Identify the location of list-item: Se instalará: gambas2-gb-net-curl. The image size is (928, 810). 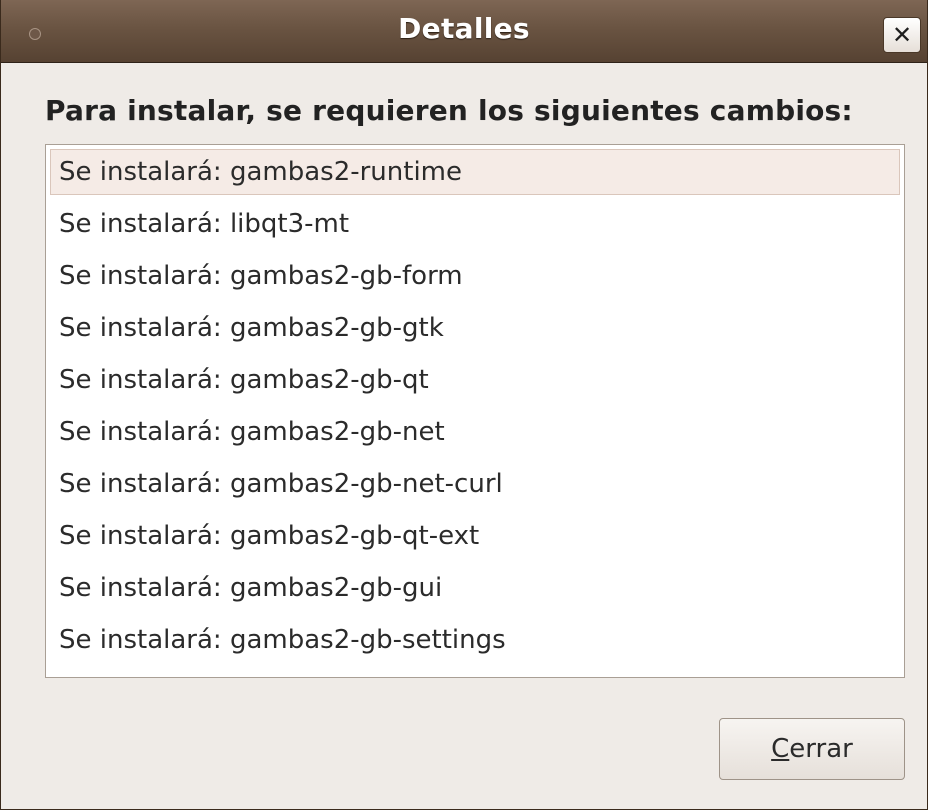
(475, 484).